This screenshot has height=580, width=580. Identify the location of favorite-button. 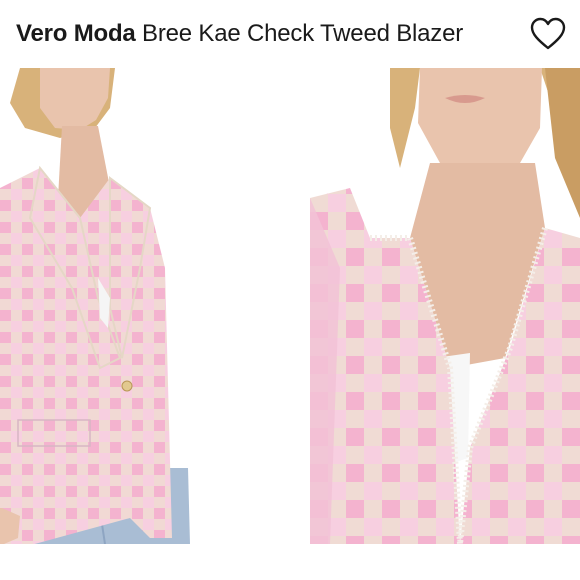
(548, 34).